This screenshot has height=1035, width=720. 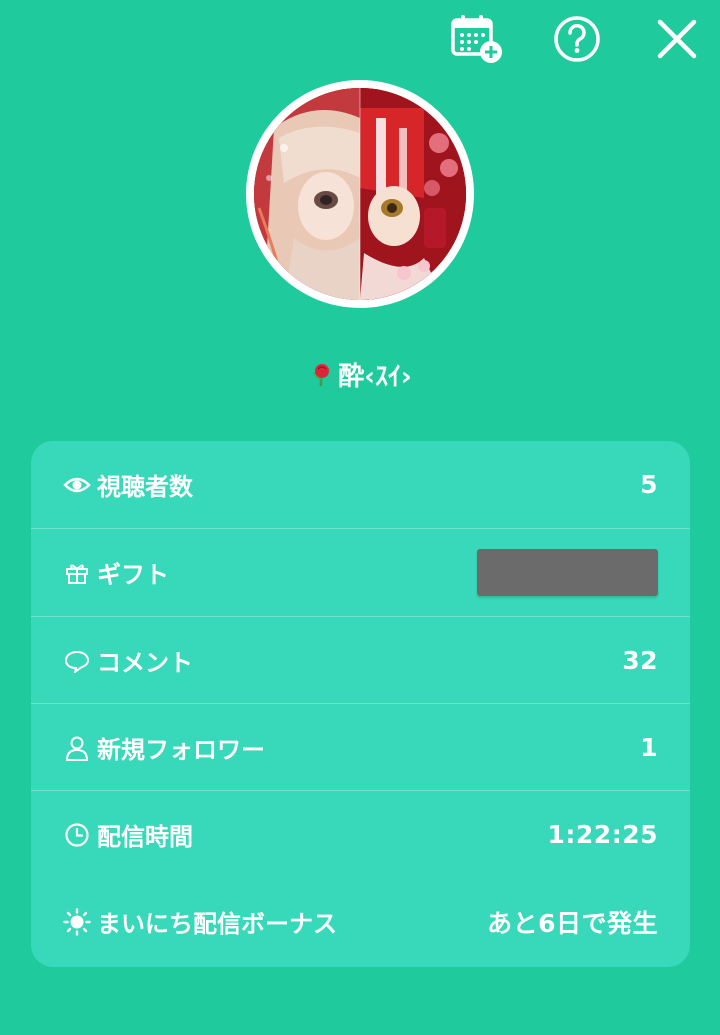 What do you see at coordinates (77, 921) in the screenshot?
I see `sun-icon` at bounding box center [77, 921].